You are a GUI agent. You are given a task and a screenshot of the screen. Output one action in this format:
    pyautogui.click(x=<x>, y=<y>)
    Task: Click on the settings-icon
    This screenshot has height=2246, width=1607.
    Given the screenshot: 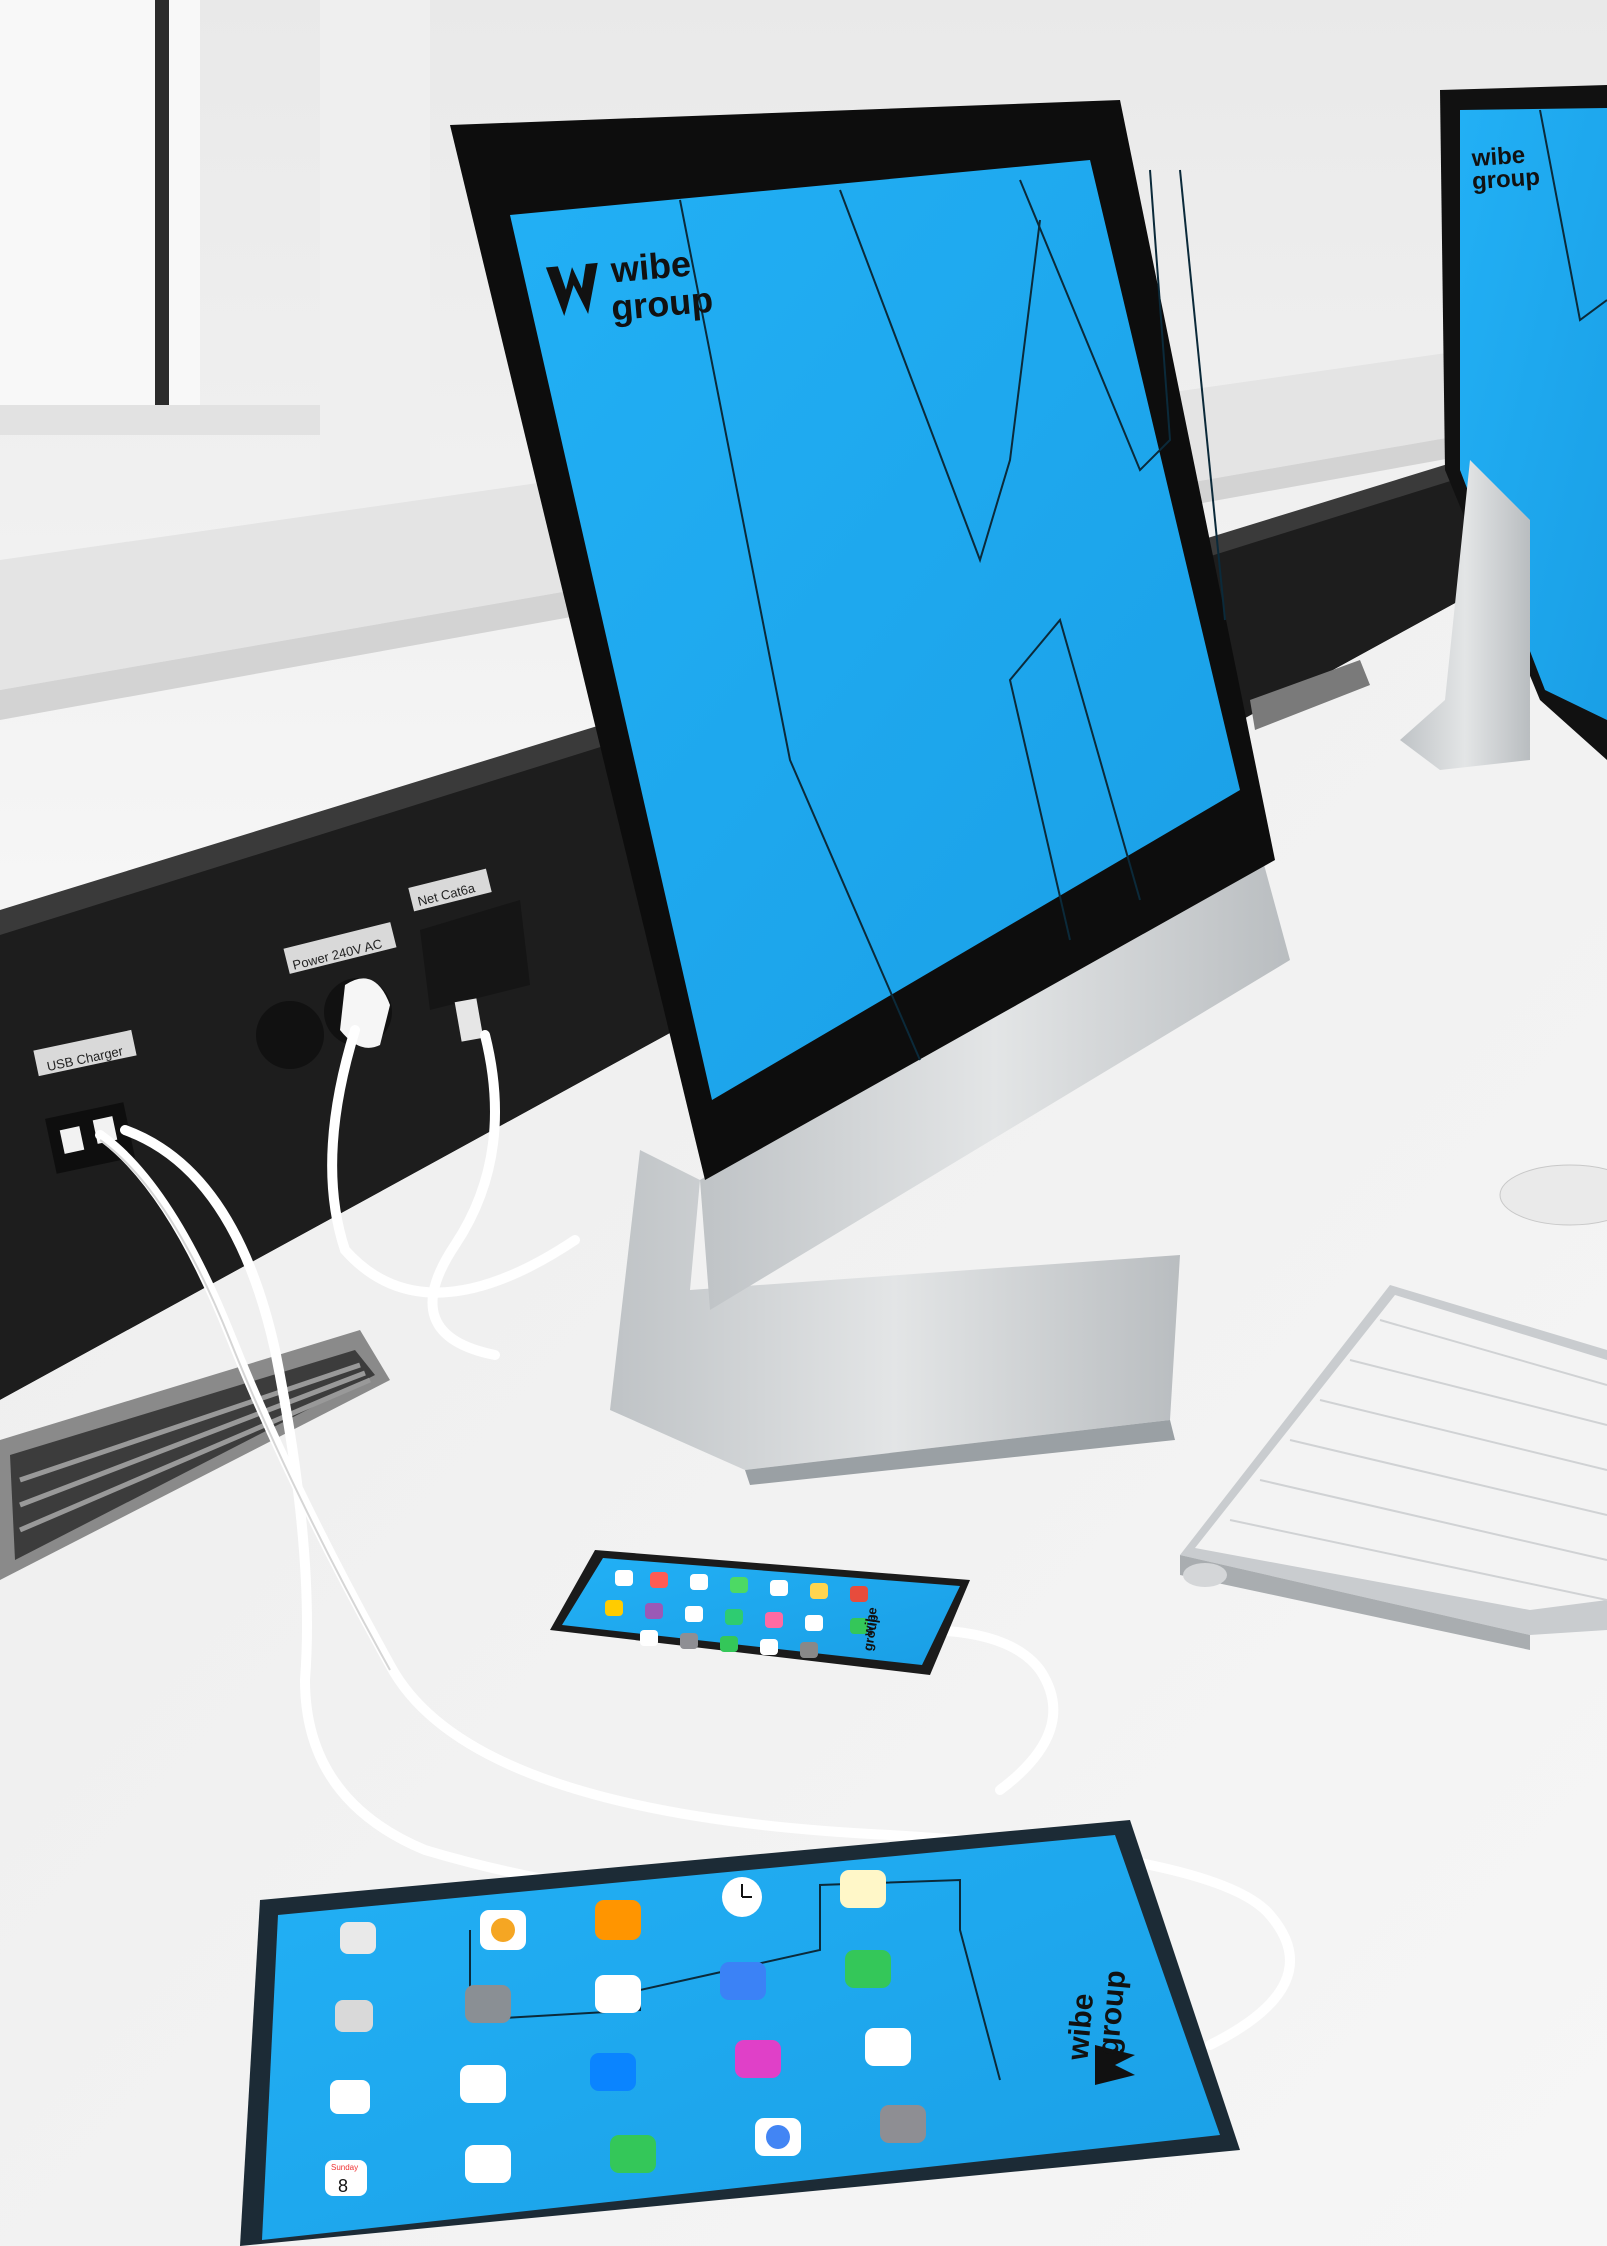 What is the action you would take?
    pyautogui.click(x=903, y=2124)
    